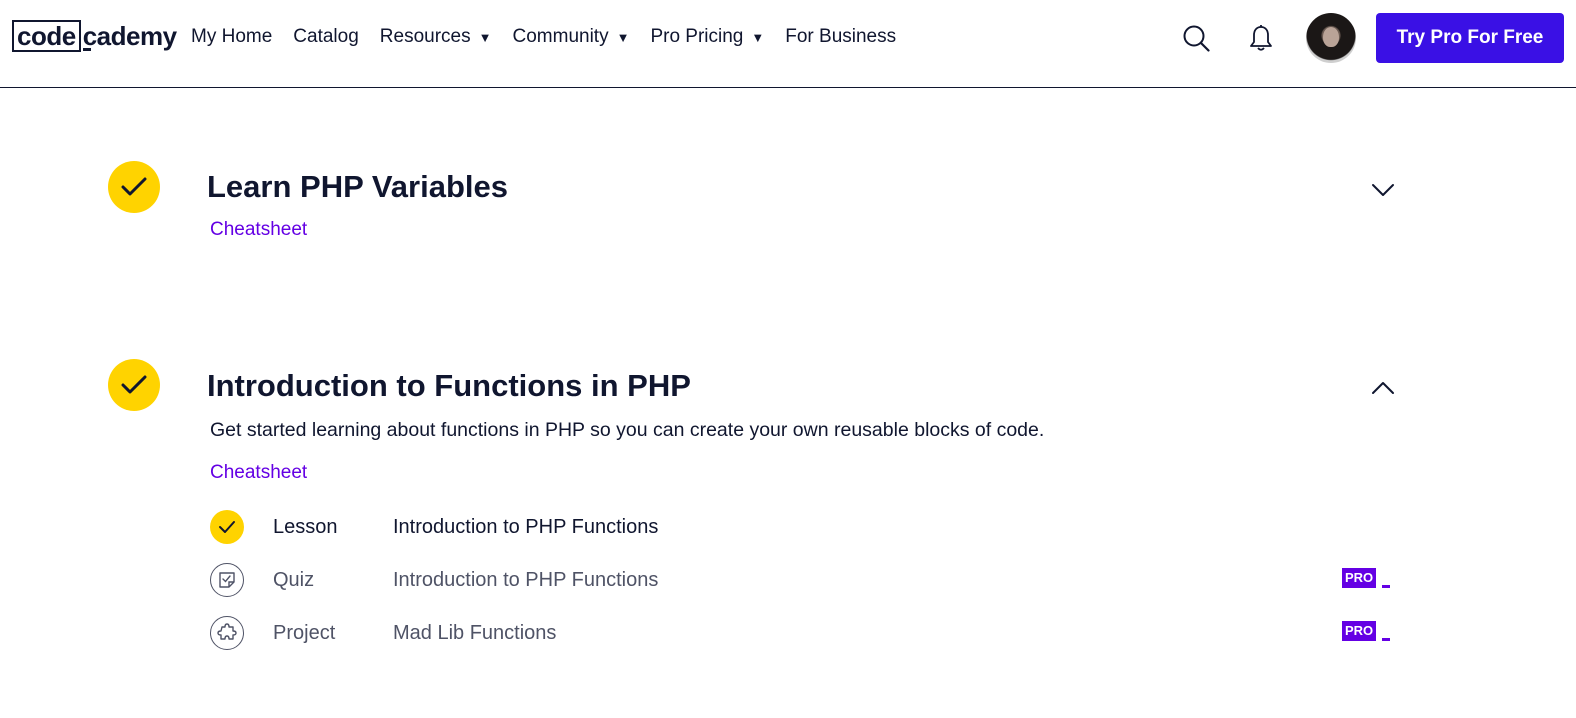  What do you see at coordinates (294, 579) in the screenshot?
I see `item-type: Quiz` at bounding box center [294, 579].